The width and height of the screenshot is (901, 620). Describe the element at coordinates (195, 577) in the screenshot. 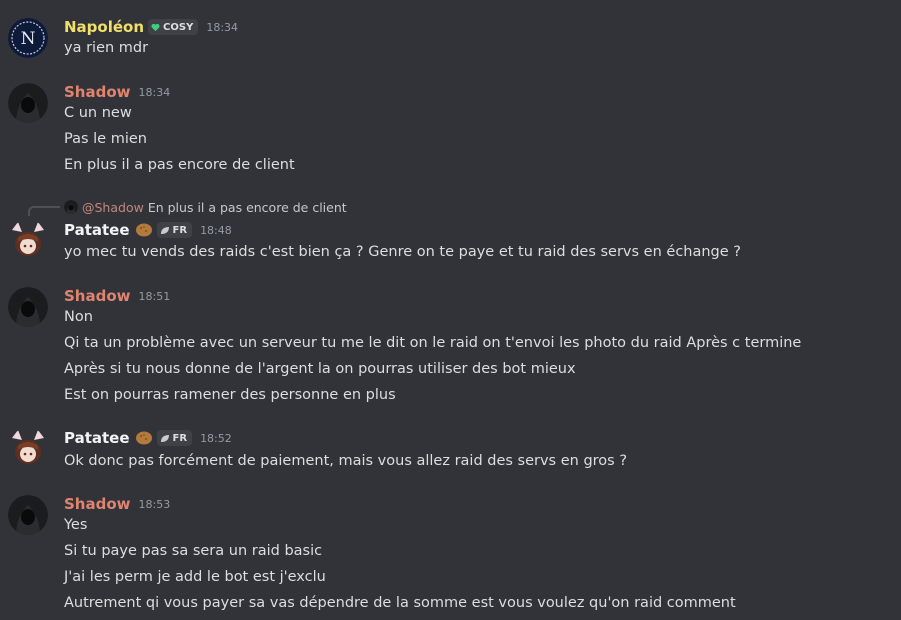

I see `message-text: J'ai les perm je add le bot est j'exclu` at that location.